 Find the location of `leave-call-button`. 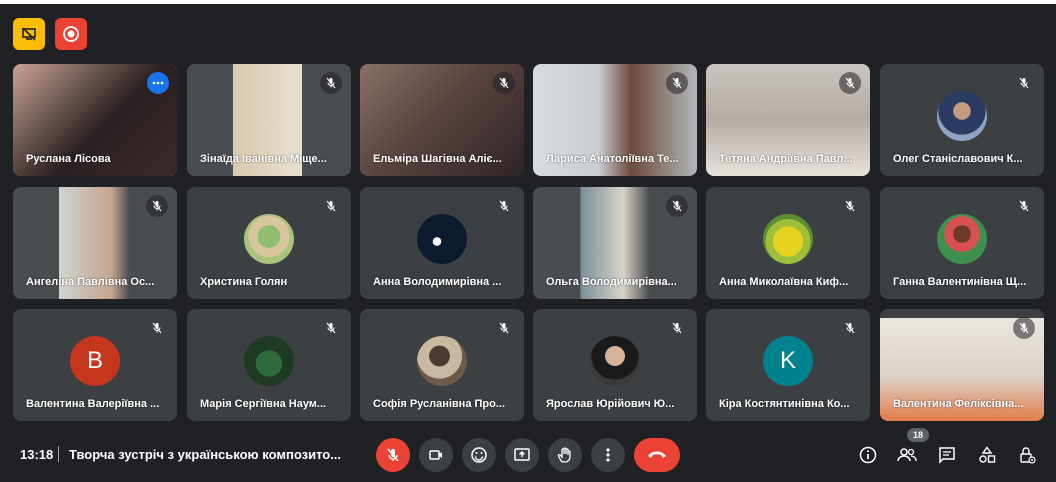

leave-call-button is located at coordinates (657, 455).